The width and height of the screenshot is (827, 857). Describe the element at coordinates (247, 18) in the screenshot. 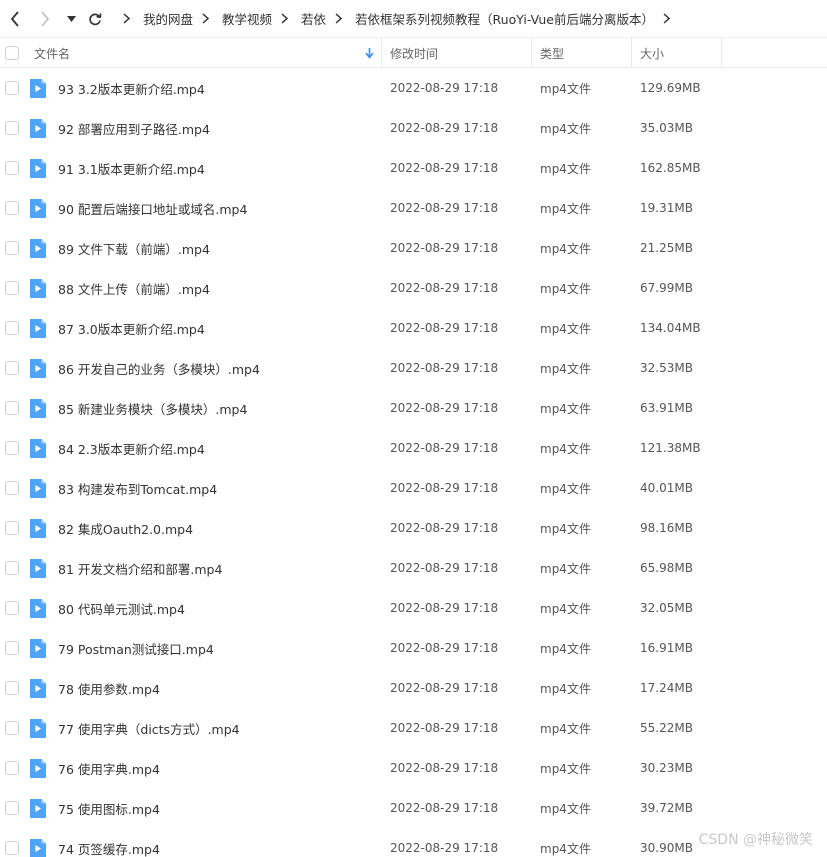

I see `breadcrumb-item: 教学视频` at that location.